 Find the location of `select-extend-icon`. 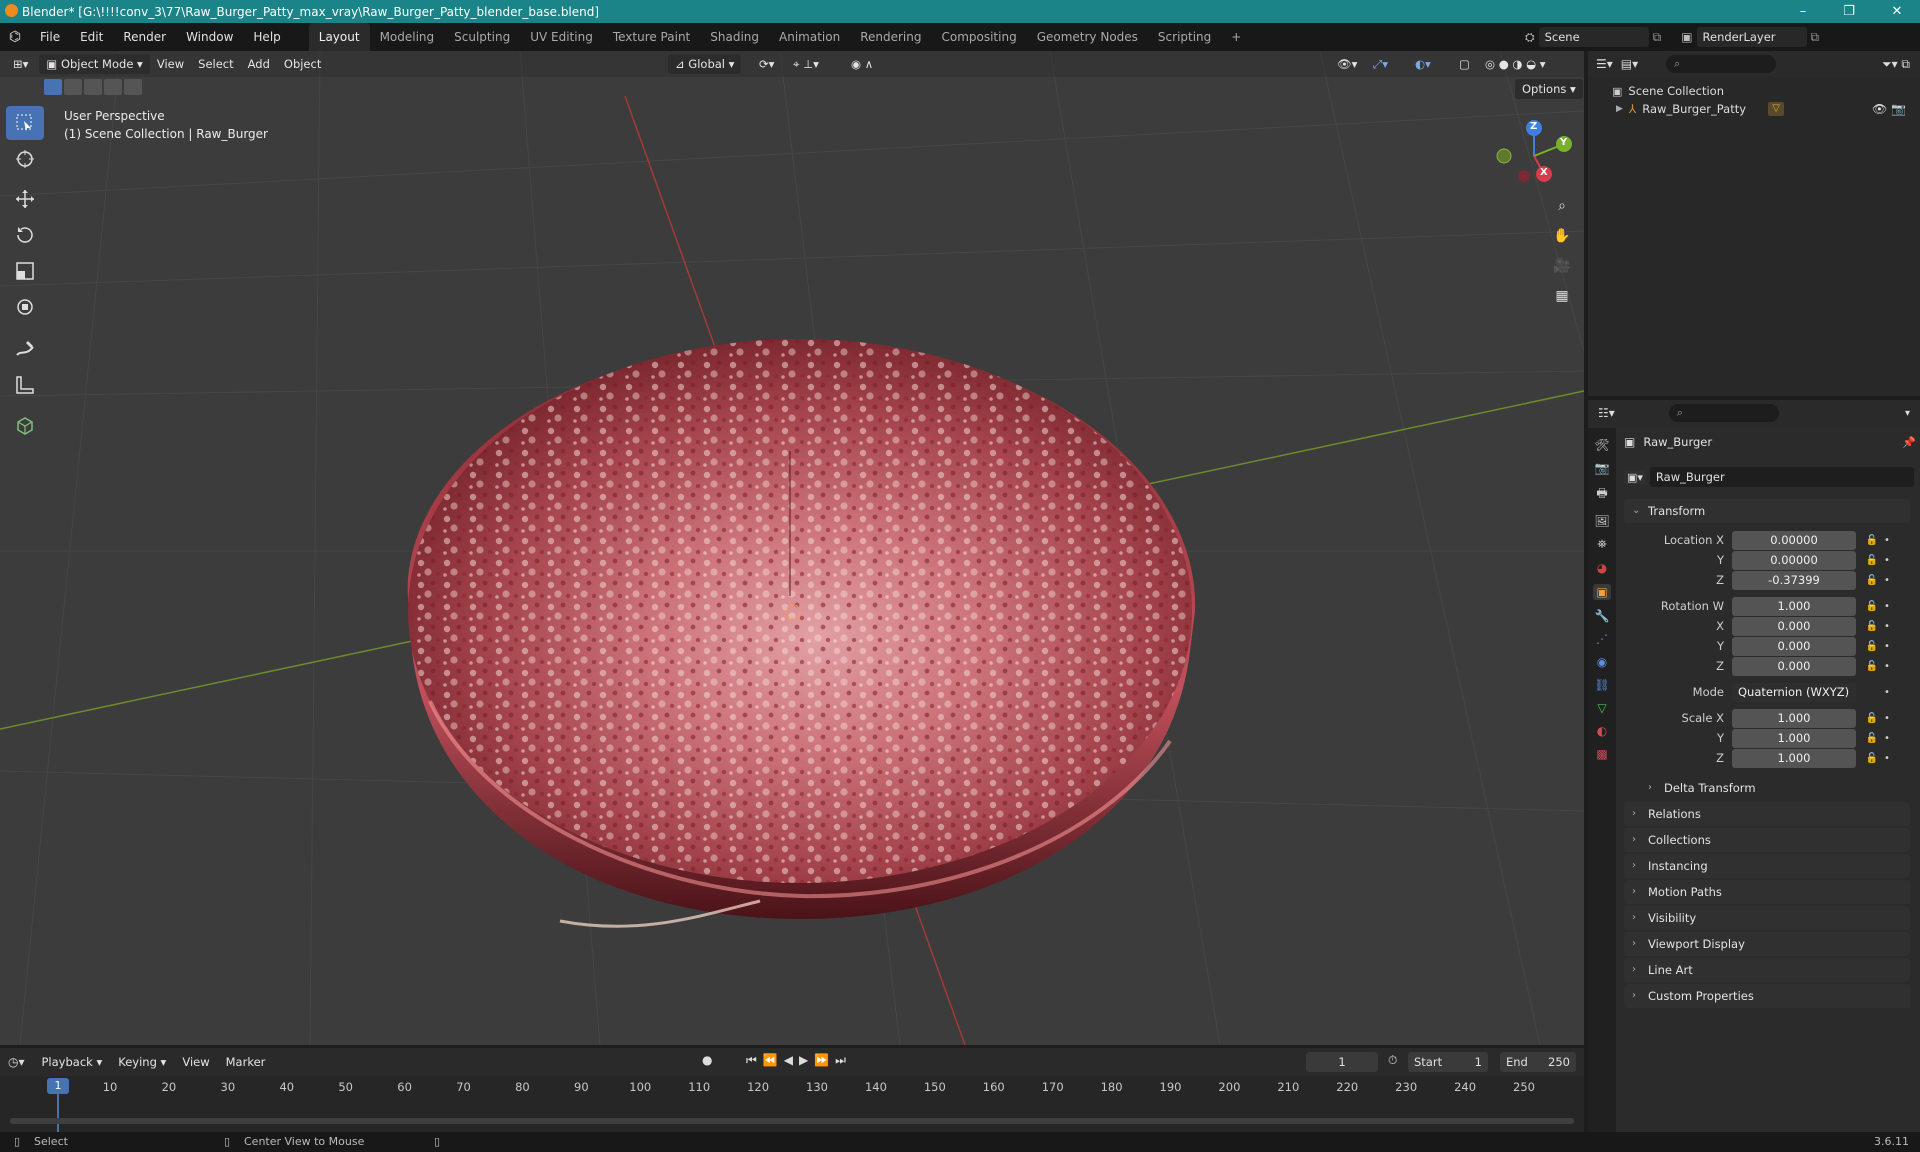

select-extend-icon is located at coordinates (73, 87).